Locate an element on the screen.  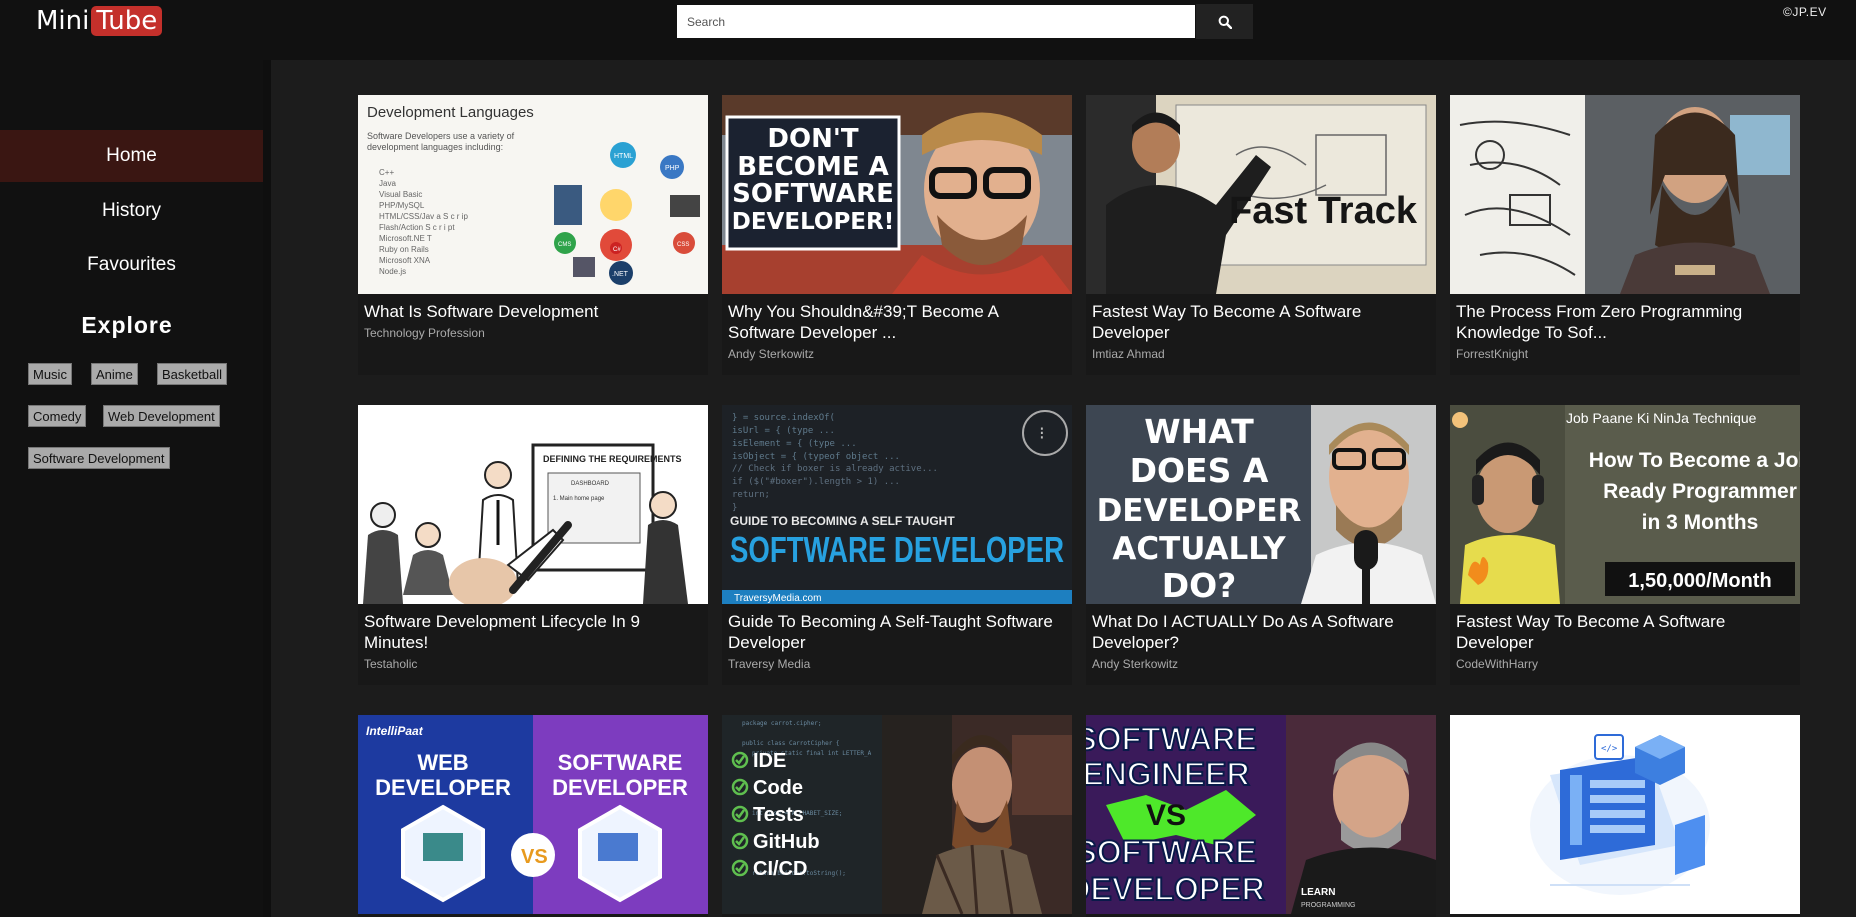
svg-text: WHAT is located at coordinates (1199, 431).